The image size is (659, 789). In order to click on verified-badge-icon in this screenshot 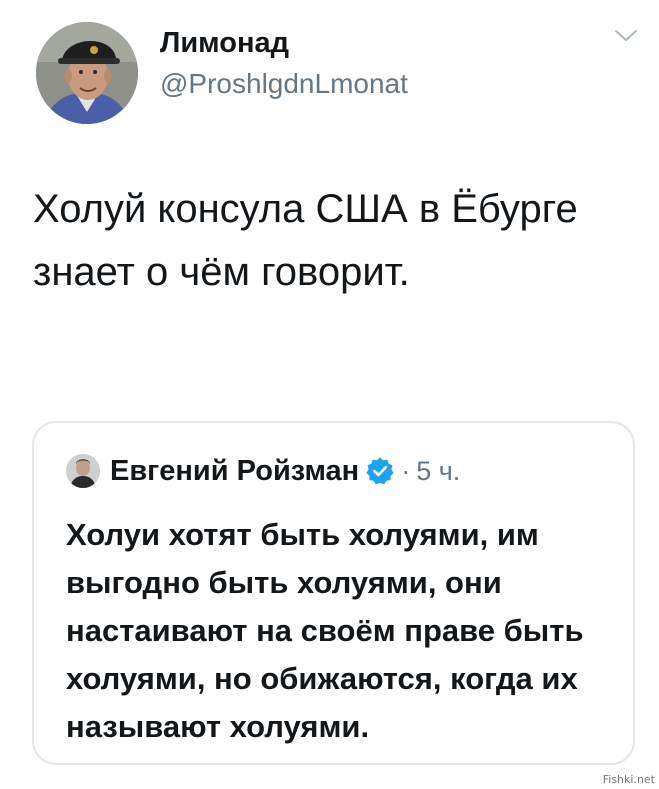, I will do `click(380, 471)`.